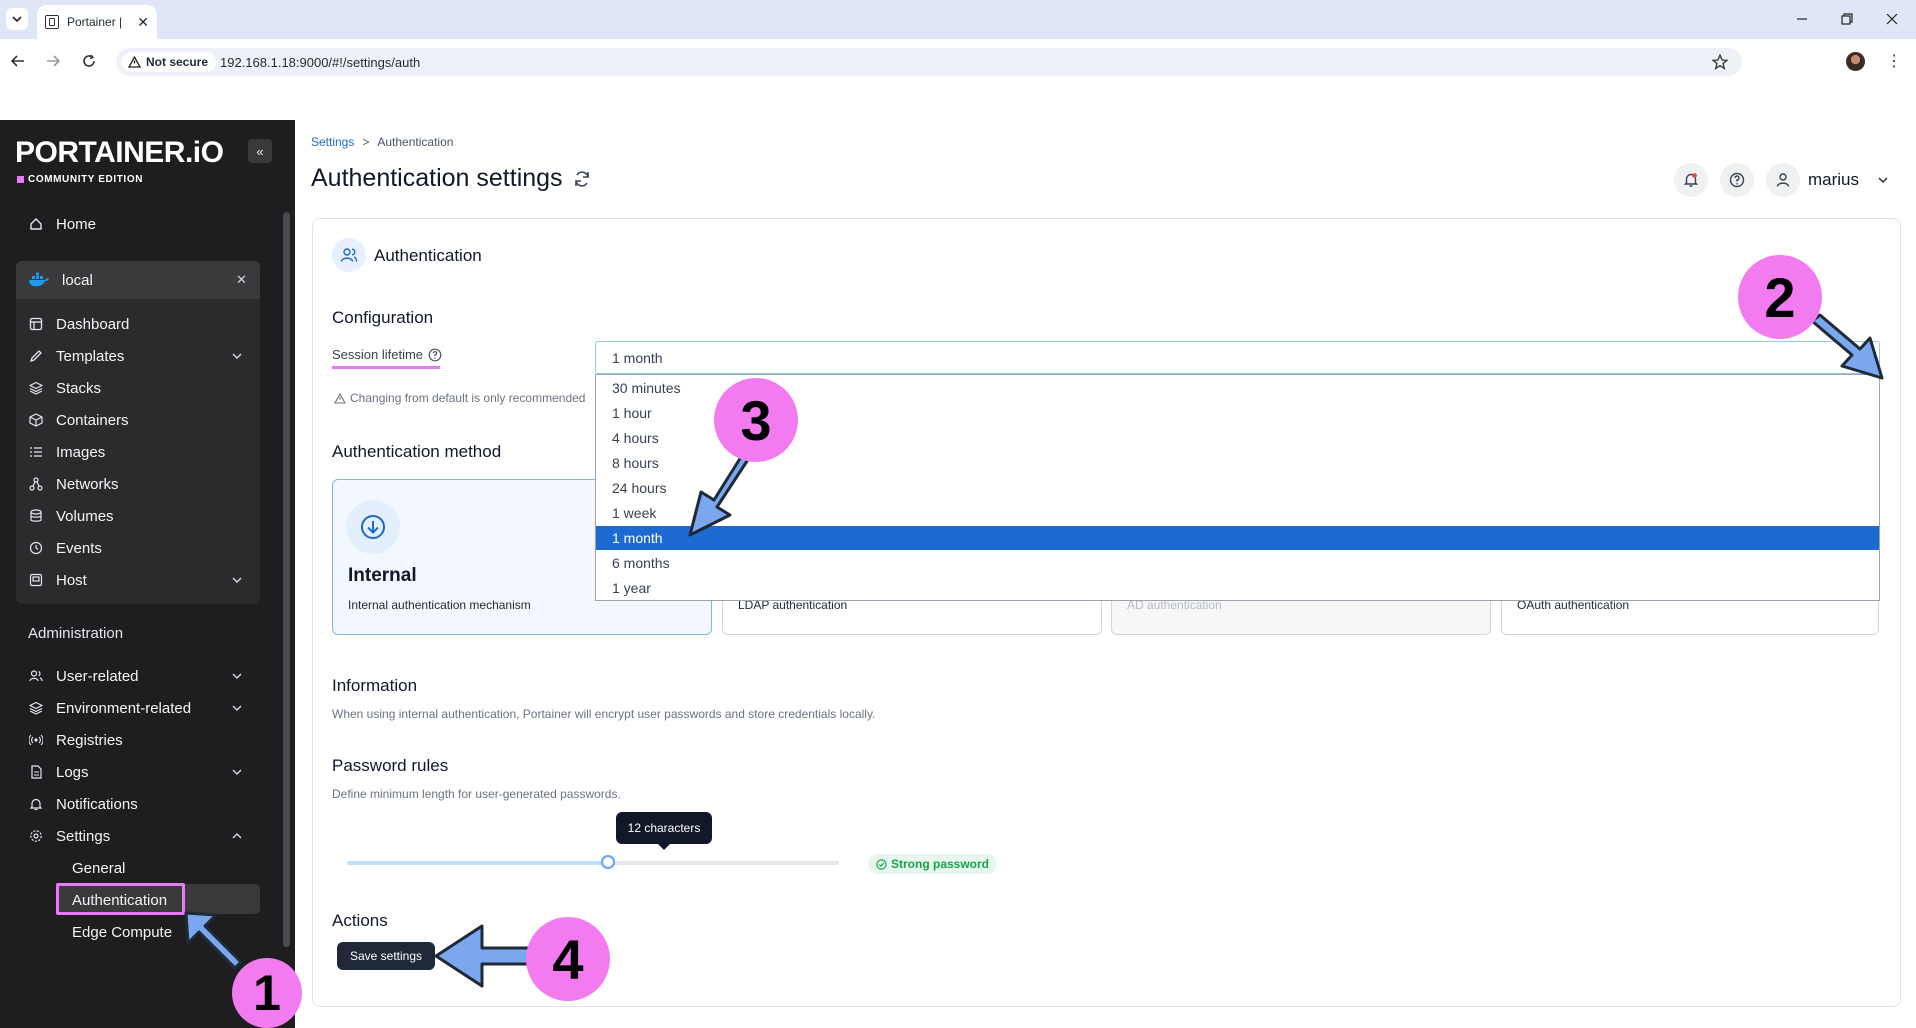 The width and height of the screenshot is (1916, 1028). What do you see at coordinates (52, 22) in the screenshot?
I see `portainer-favicon-icon` at bounding box center [52, 22].